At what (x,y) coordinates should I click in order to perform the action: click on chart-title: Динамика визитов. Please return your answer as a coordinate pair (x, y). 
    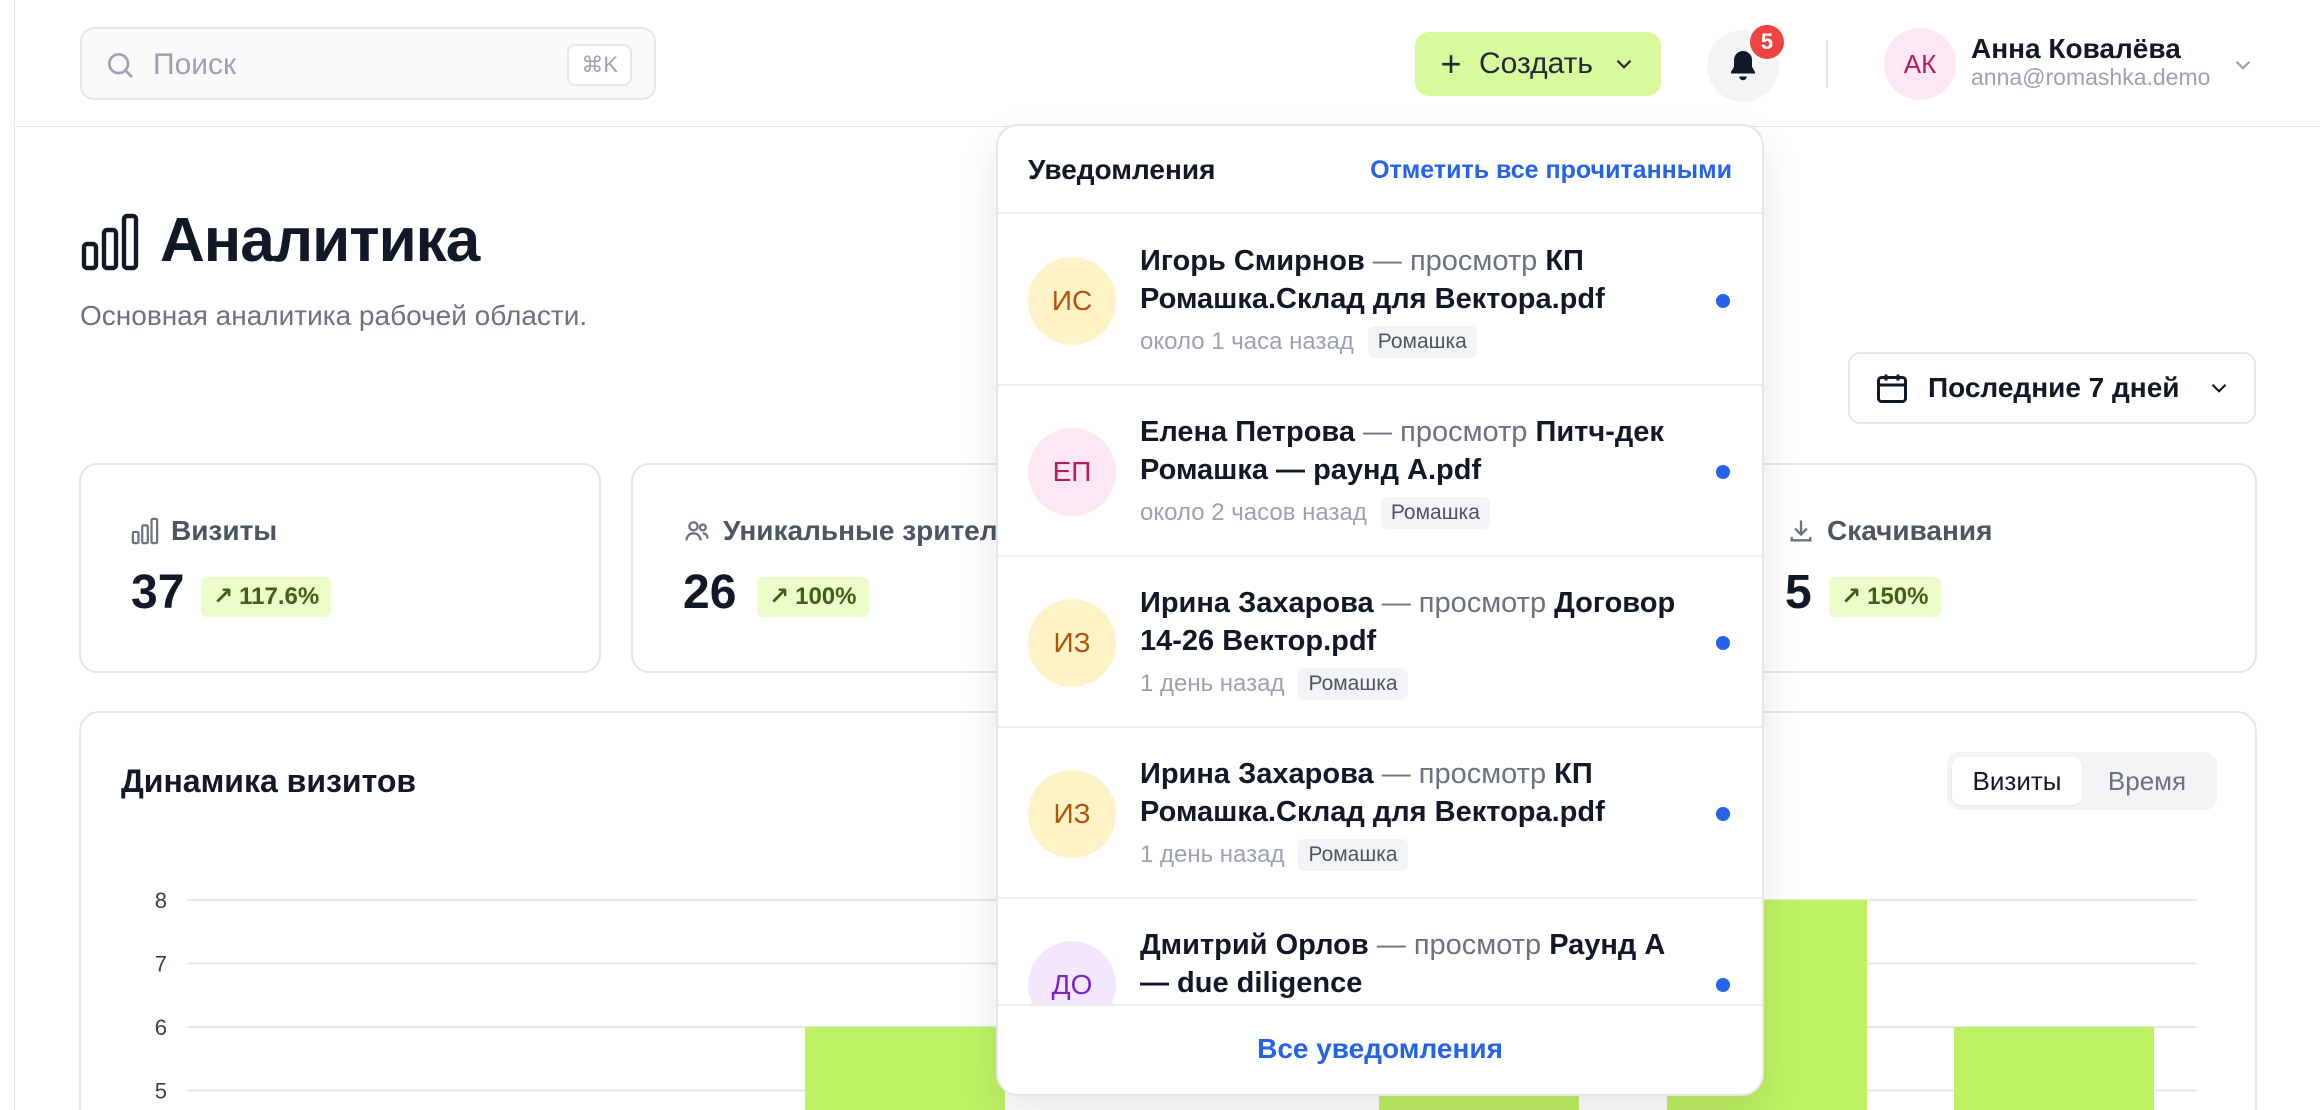
    Looking at the image, I should click on (269, 781).